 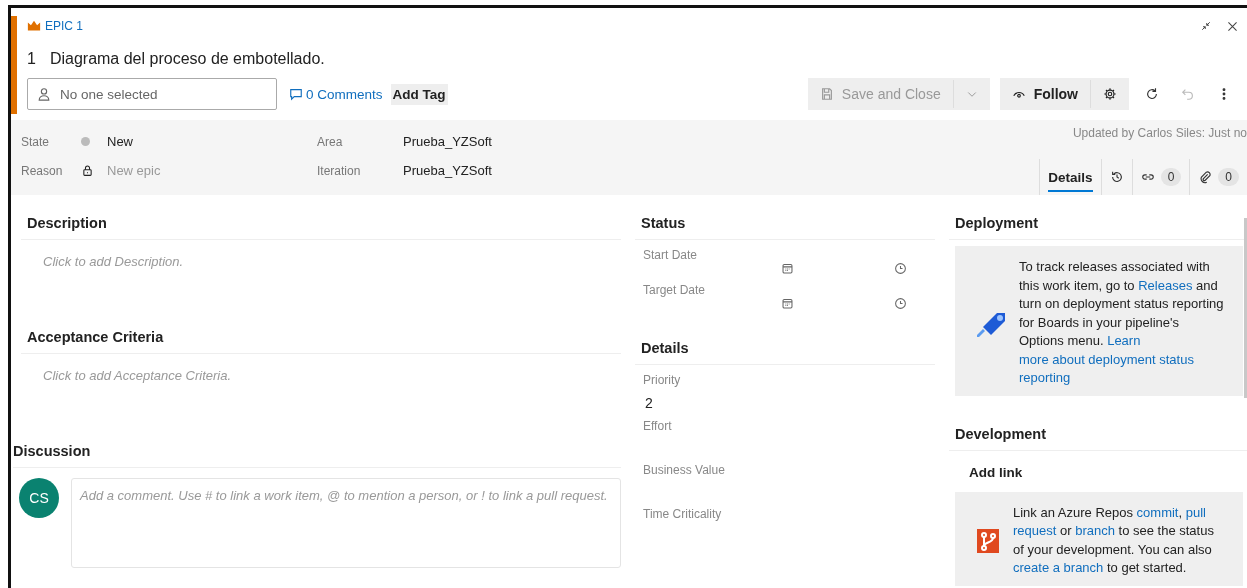 I want to click on links-tab: 0, so click(x=1160, y=177).